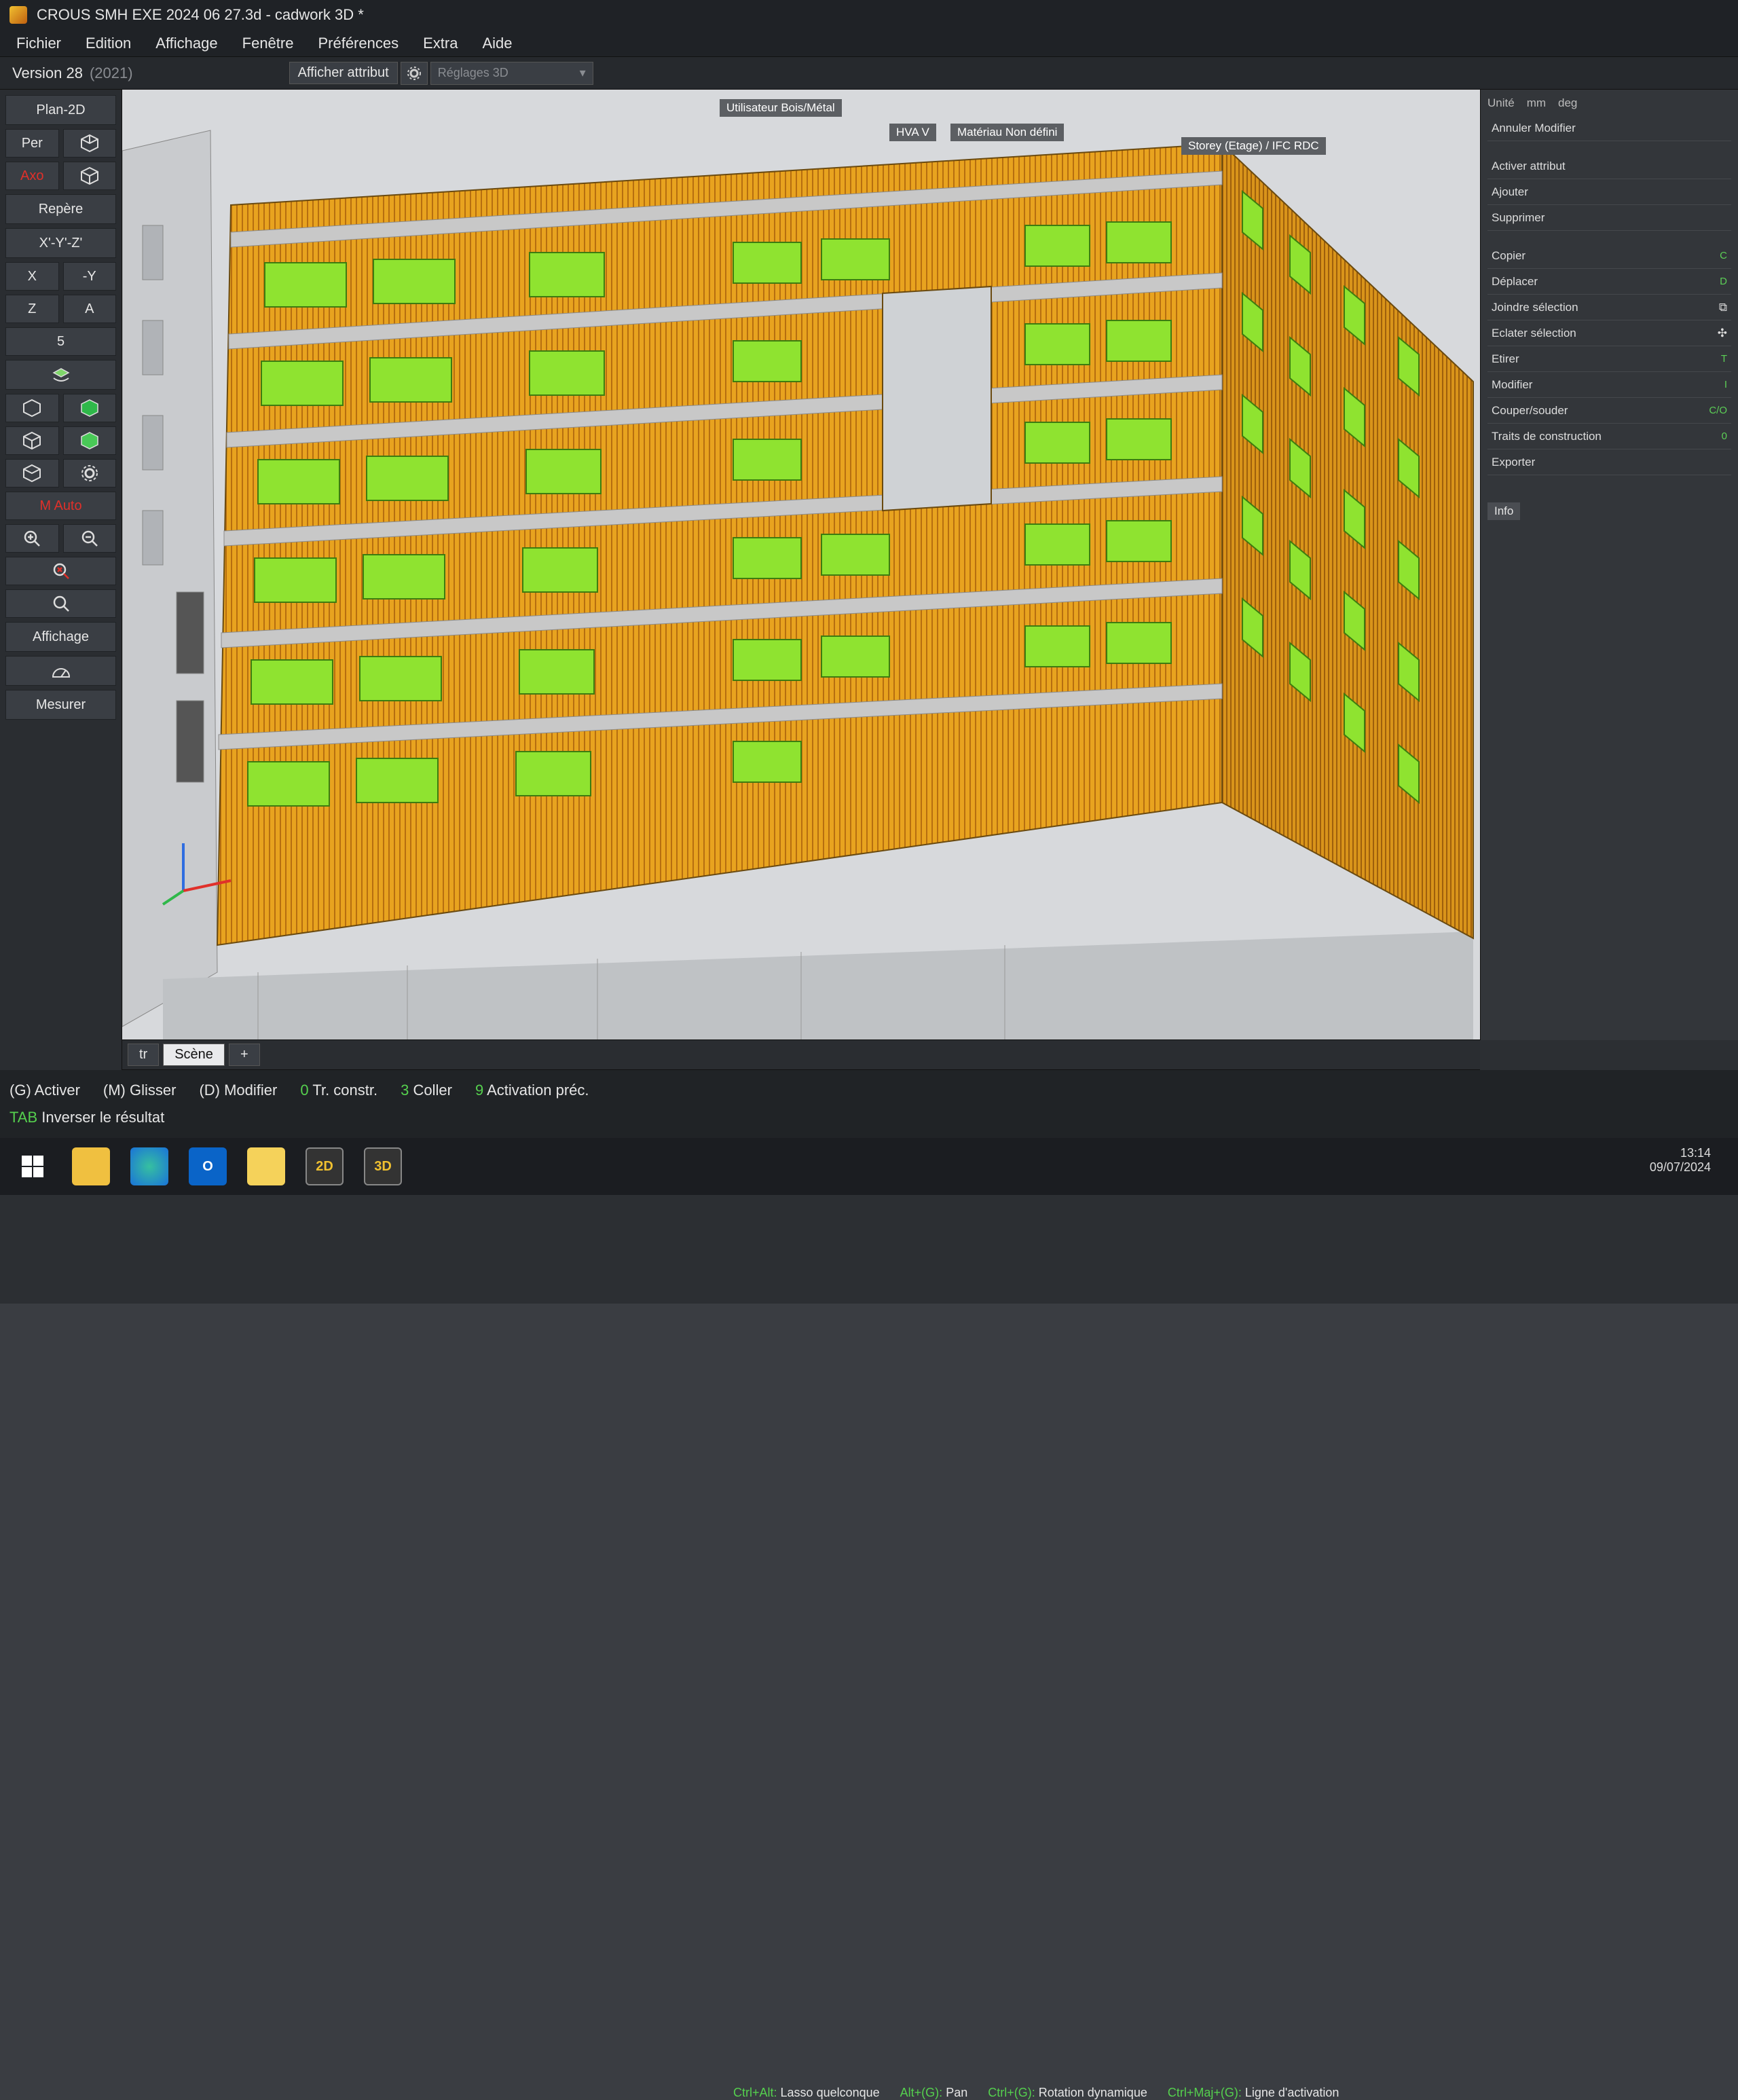 This screenshot has height=2100, width=1738. What do you see at coordinates (239, 1090) in the screenshot?
I see `status-modifier: (D) Modifier` at bounding box center [239, 1090].